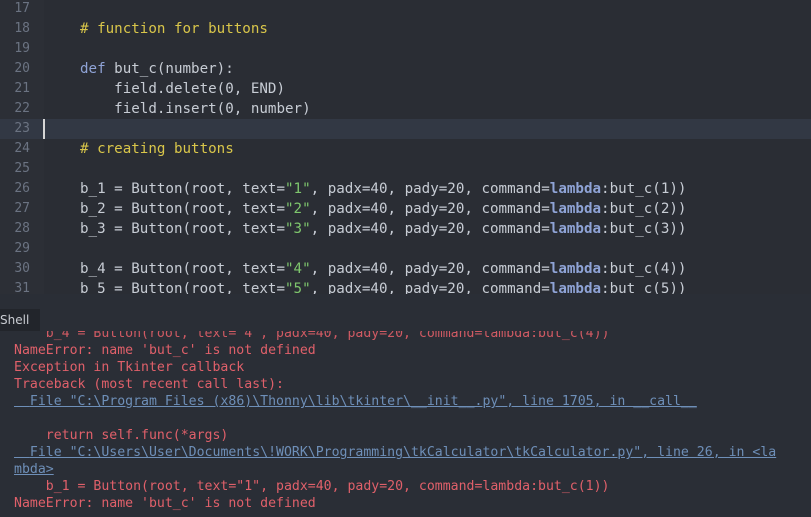  I want to click on line-number: 30, so click(22, 268).